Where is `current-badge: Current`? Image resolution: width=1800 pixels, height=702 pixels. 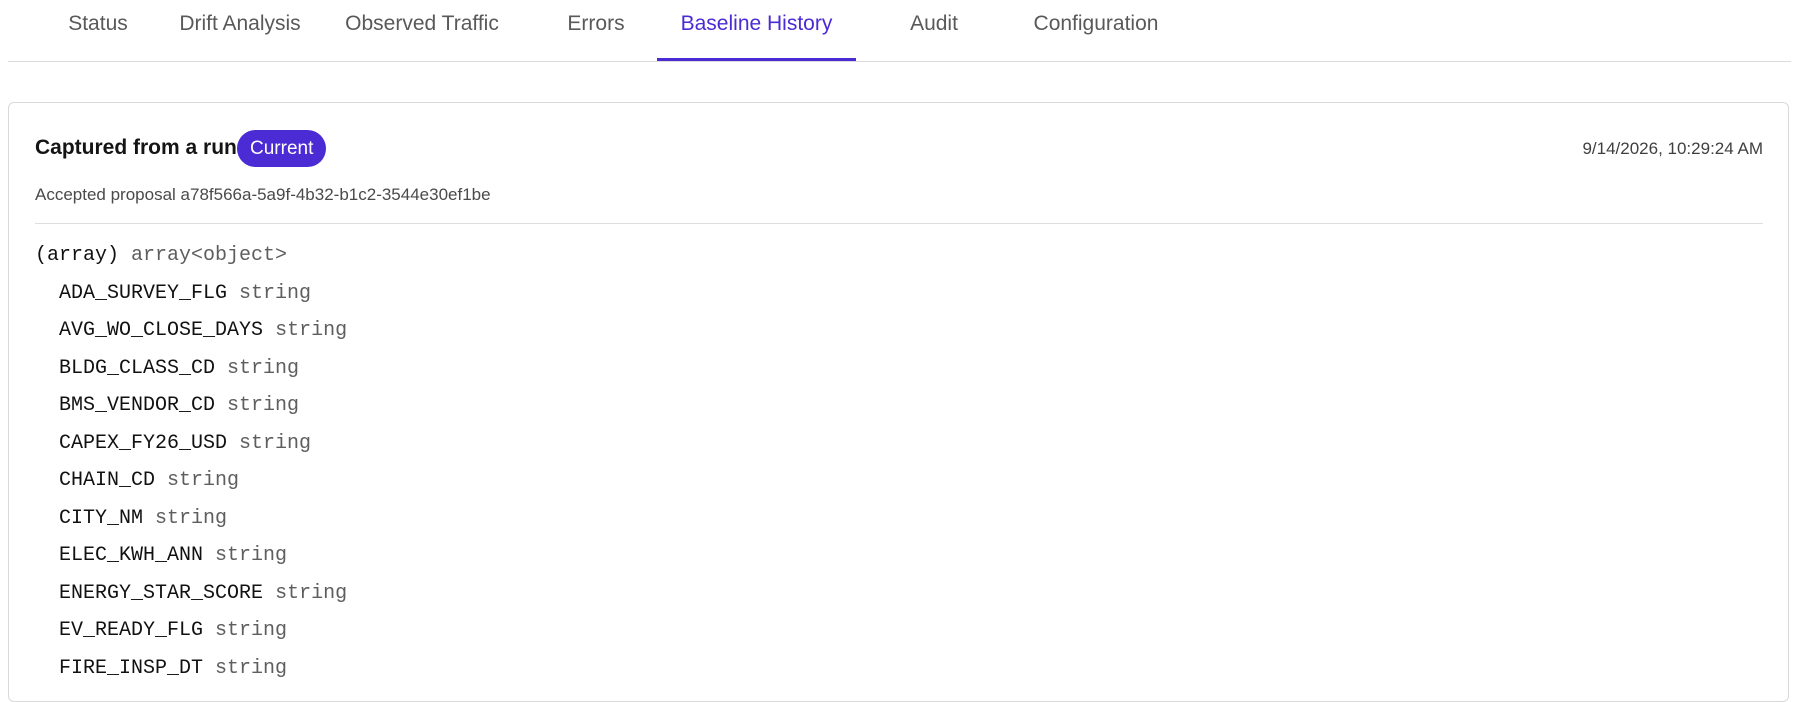
current-badge: Current is located at coordinates (282, 148).